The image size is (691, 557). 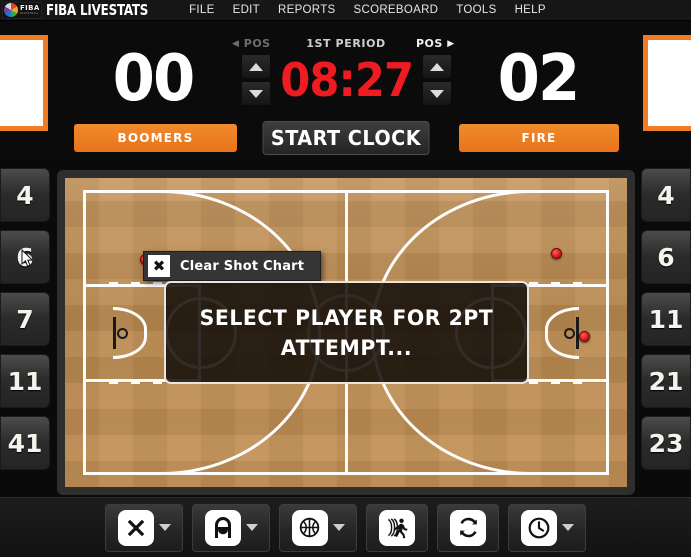 I want to click on menu-item-edit: EDIT, so click(x=246, y=10).